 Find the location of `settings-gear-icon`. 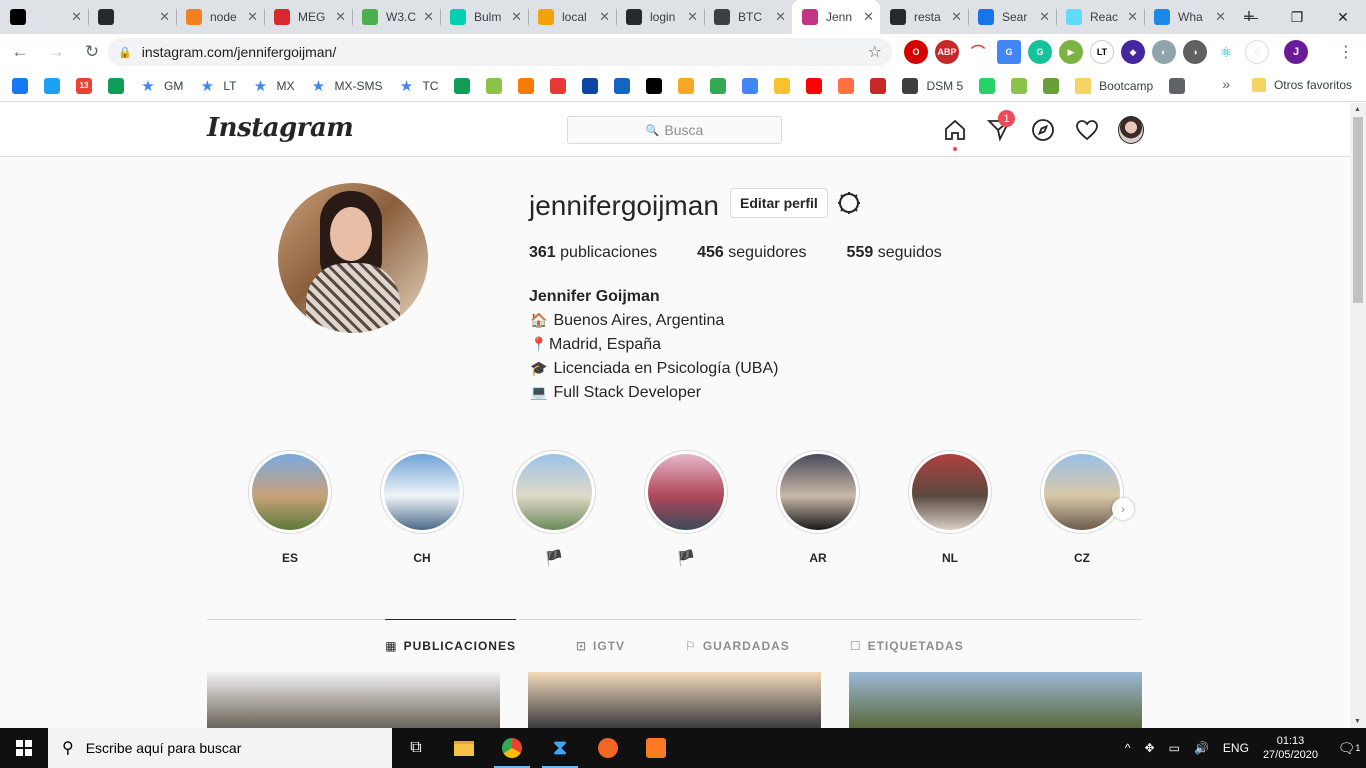

settings-gear-icon is located at coordinates (849, 203).